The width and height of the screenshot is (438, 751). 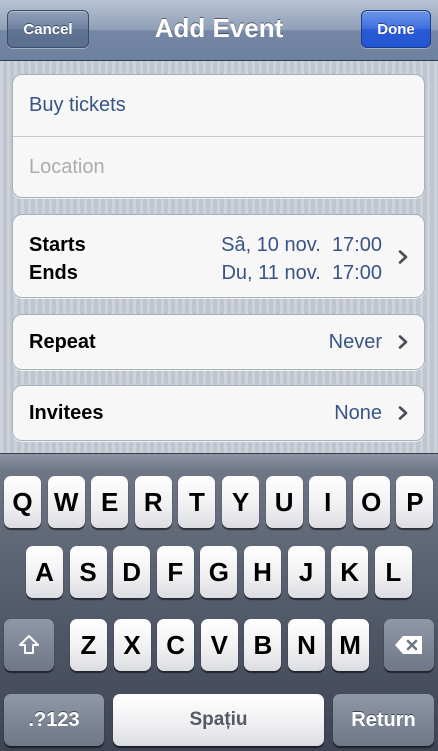 I want to click on key-s: S, so click(x=88, y=572).